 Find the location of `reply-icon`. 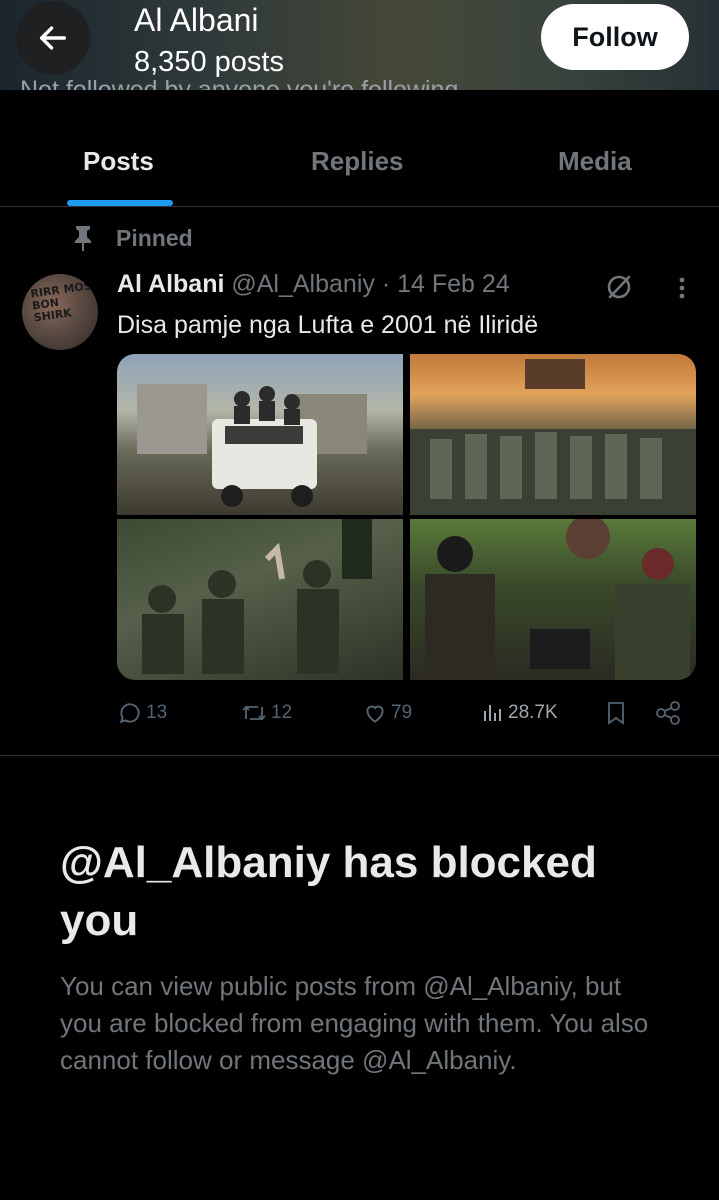

reply-icon is located at coordinates (129, 713).